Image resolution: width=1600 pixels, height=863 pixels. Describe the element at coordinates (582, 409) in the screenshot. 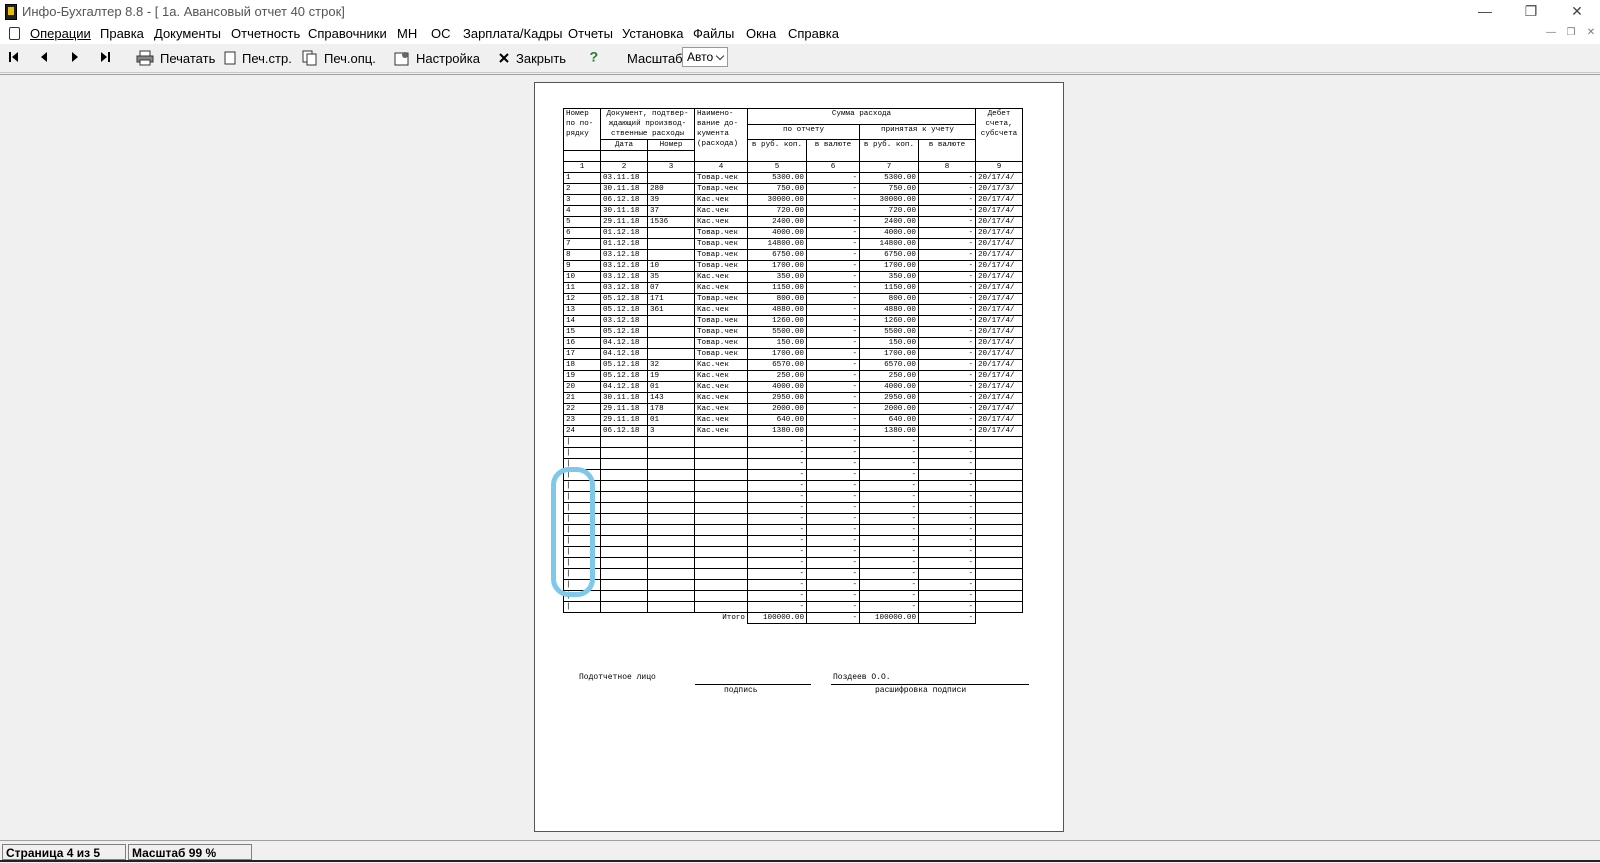

I see `table-cell: 22` at that location.